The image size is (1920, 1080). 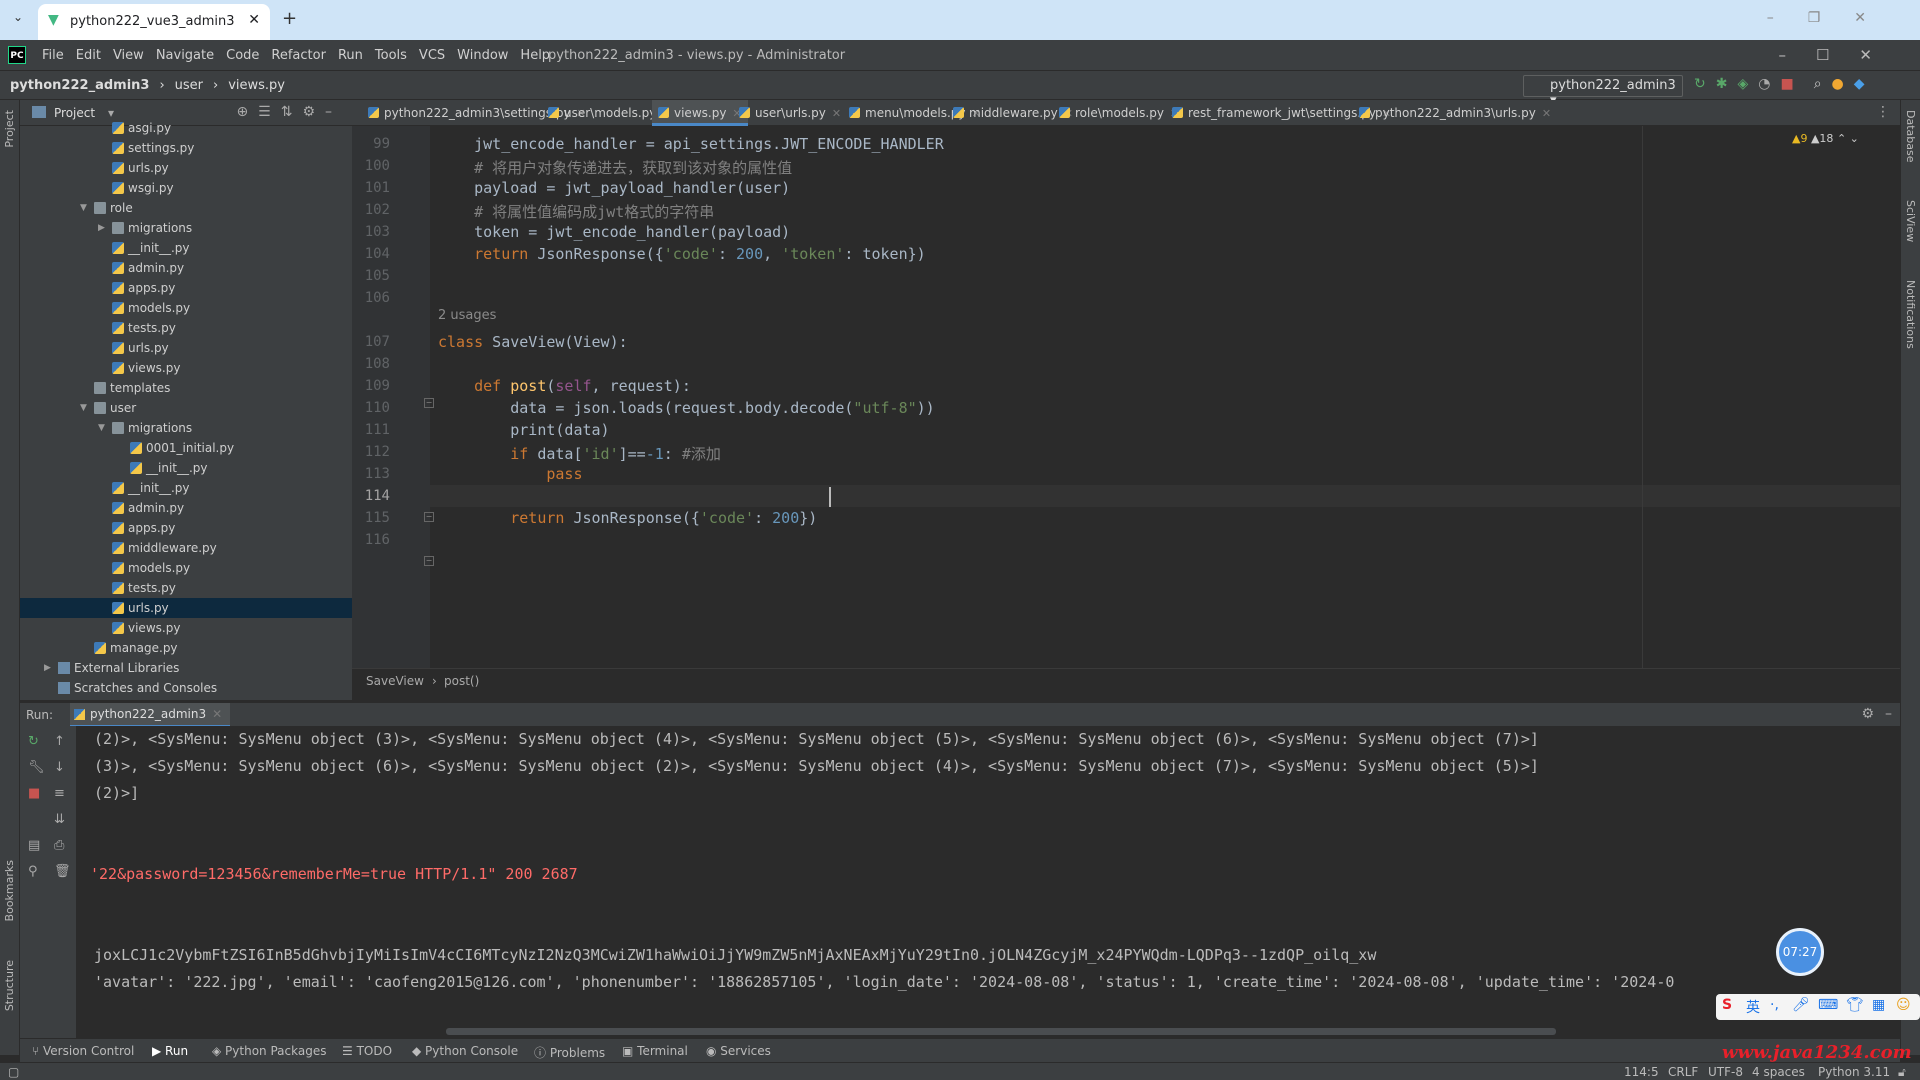 What do you see at coordinates (1888, 714) in the screenshot?
I see `minimize-icon: –` at bounding box center [1888, 714].